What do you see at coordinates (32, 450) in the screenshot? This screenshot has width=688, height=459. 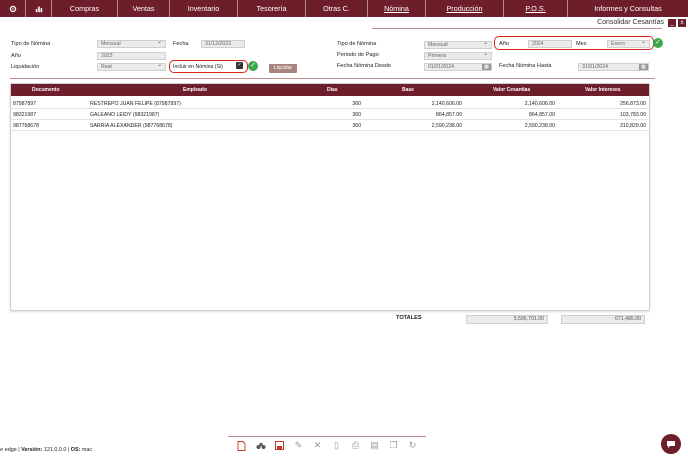 I see `version-label: Versión:` at bounding box center [32, 450].